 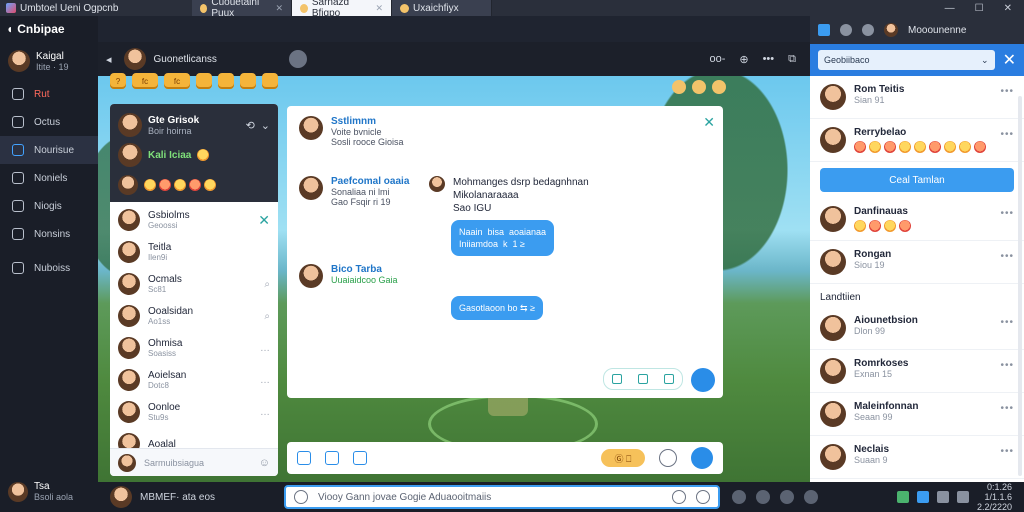 I want to click on sidebar-item-6: Nonsins, so click(x=49, y=234).